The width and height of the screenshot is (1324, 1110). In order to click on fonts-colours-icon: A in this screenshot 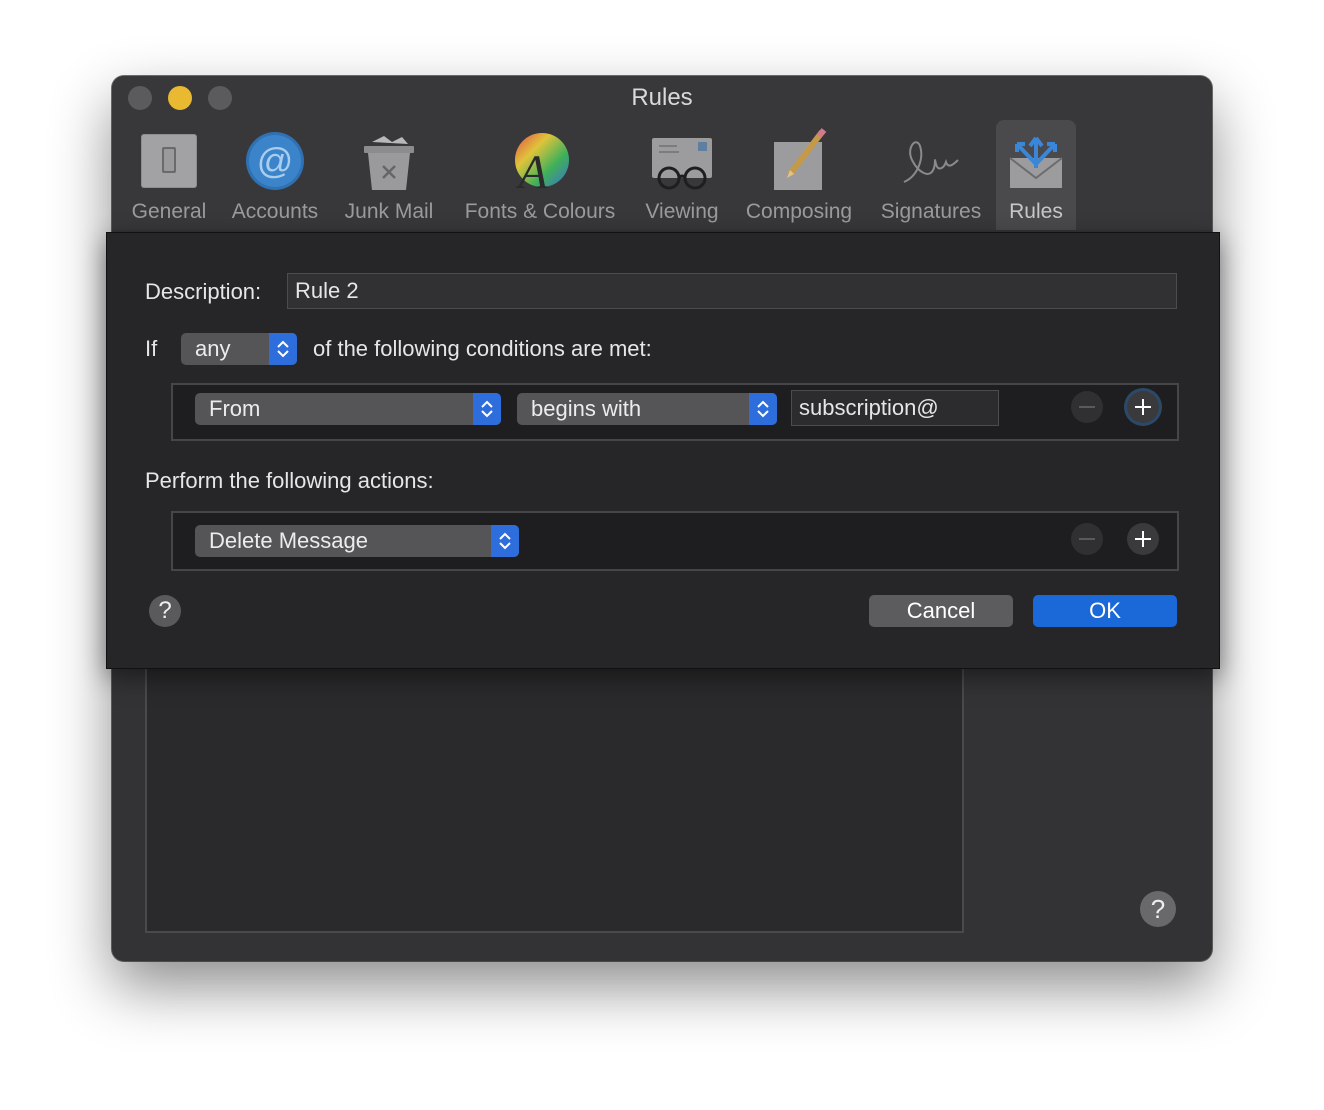, I will do `click(542, 163)`.